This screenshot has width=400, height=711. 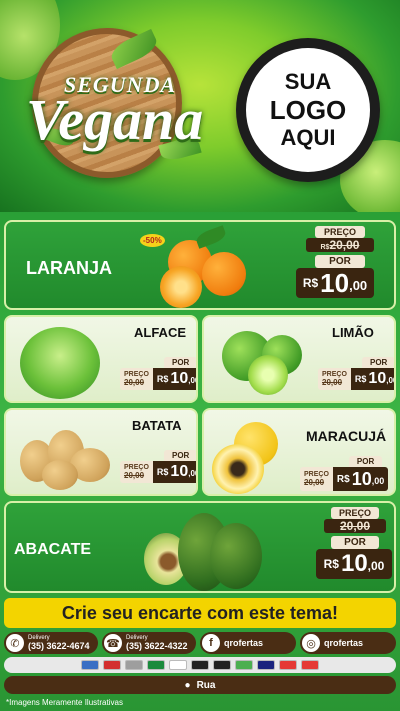 I want to click on address-bar: ● Rua, so click(x=200, y=685).